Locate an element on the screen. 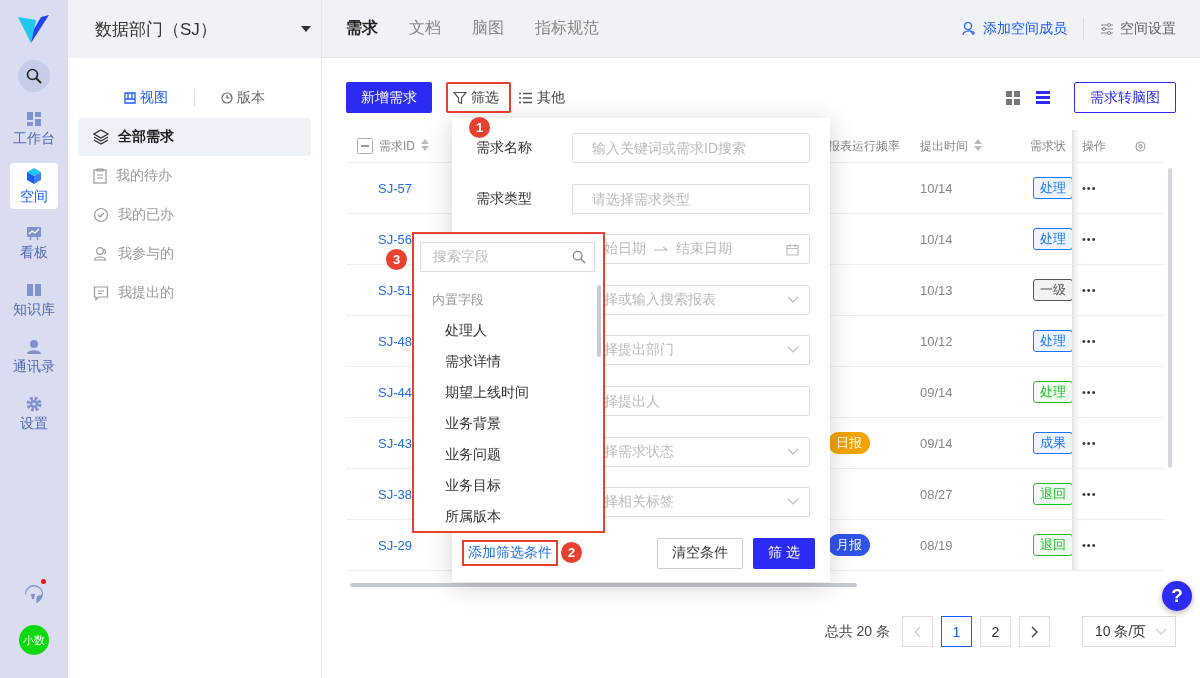  view-tab: 视图 is located at coordinates (146, 98).